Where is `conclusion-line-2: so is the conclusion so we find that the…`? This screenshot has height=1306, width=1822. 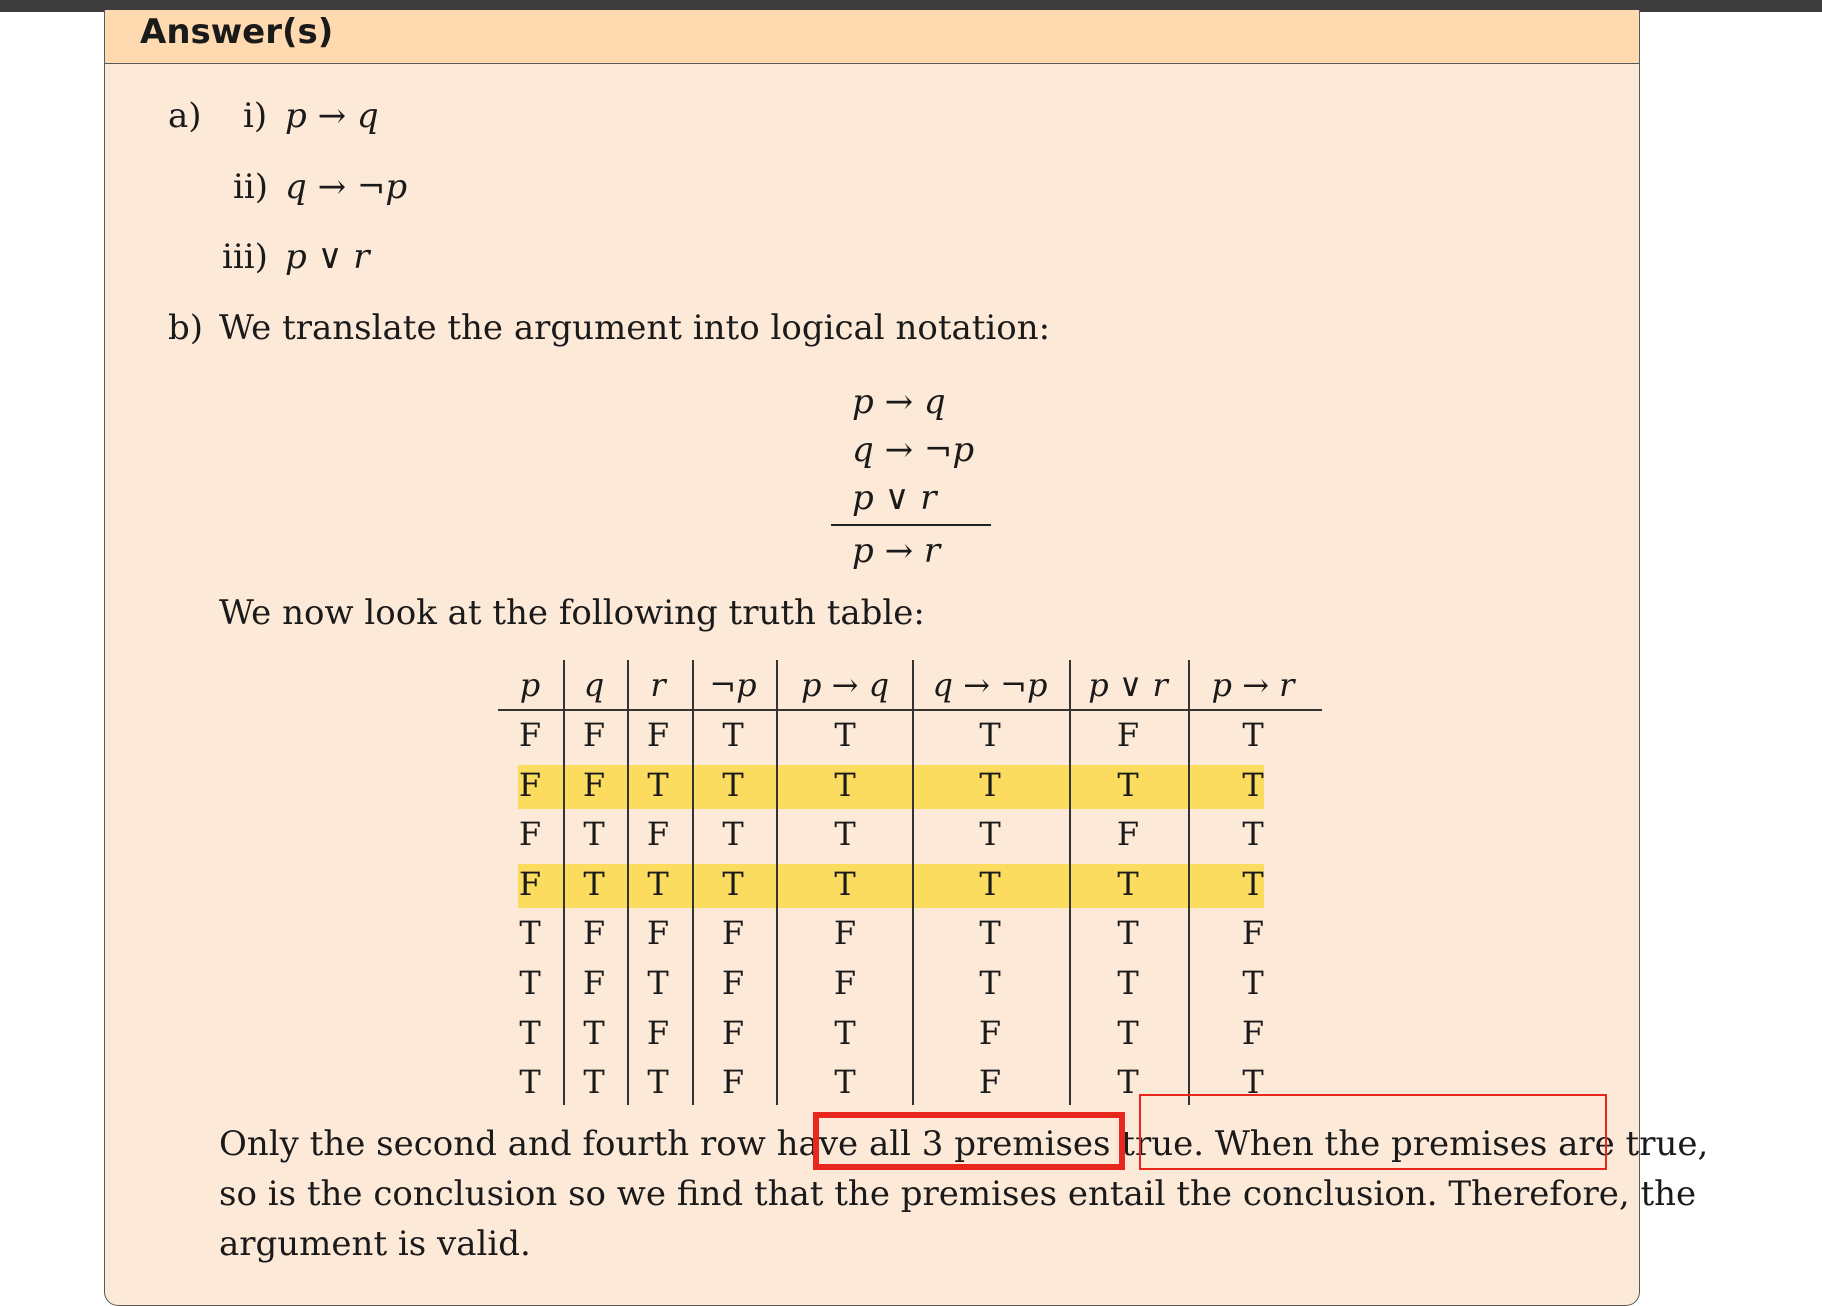
conclusion-line-2: so is the conclusion so we find that the… is located at coordinates (958, 1194).